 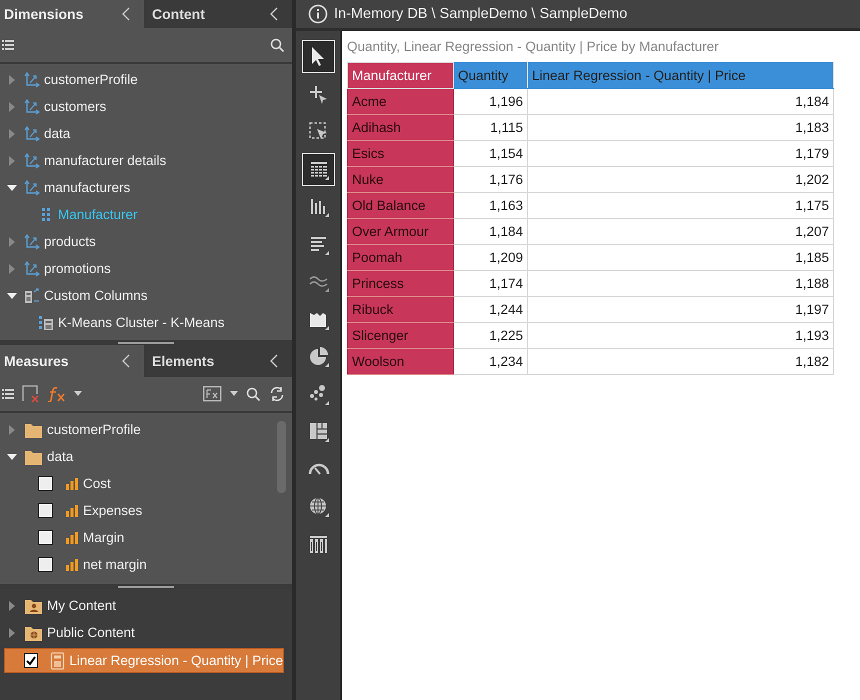 What do you see at coordinates (97, 483) in the screenshot?
I see `tree-item-label: Cost` at bounding box center [97, 483].